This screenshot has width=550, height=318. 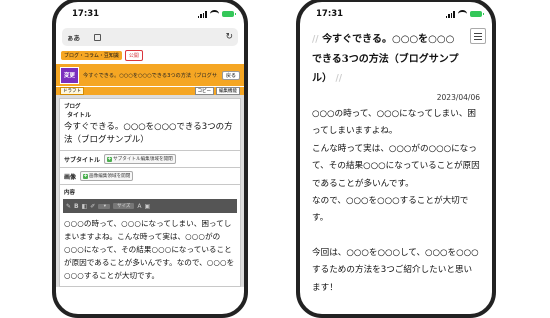 What do you see at coordinates (229, 37) in the screenshot?
I see `reload-icon: ↻` at bounding box center [229, 37].